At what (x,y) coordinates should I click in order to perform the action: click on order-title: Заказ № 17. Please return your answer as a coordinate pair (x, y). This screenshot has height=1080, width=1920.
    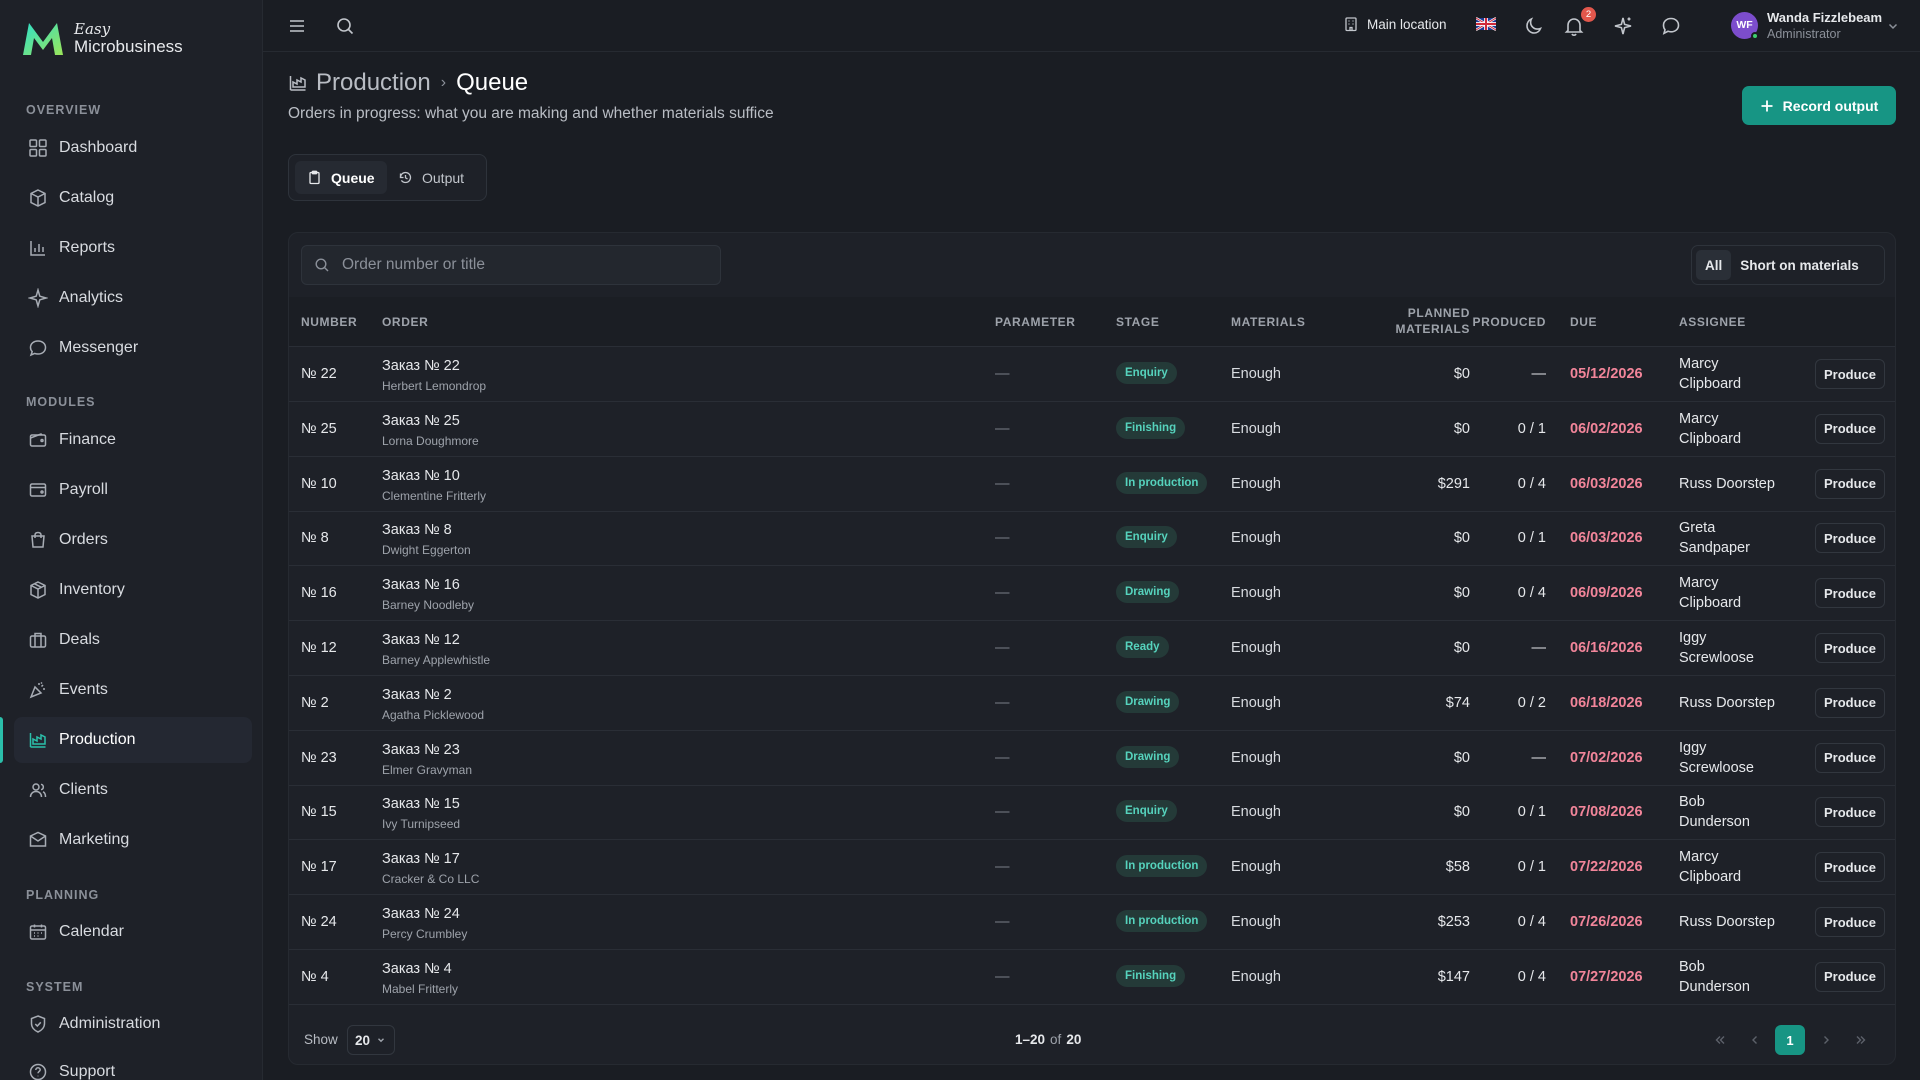
    Looking at the image, I should click on (421, 859).